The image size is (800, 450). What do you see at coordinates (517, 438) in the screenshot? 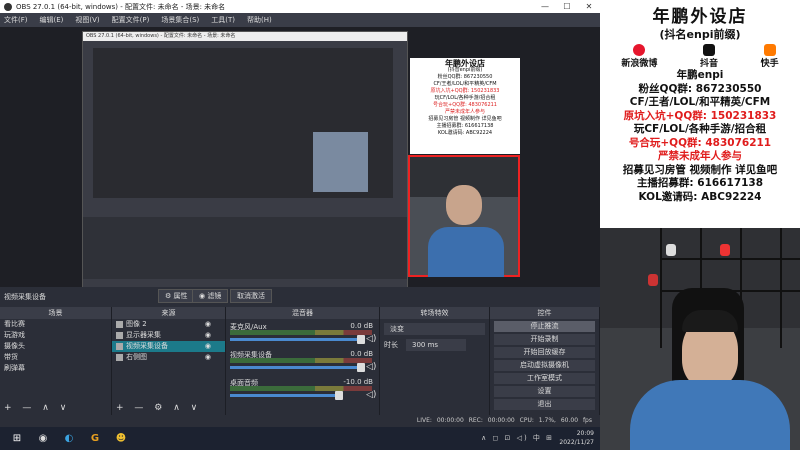
I see `tray-icons: ∧ ◻ ⊡ ◁) 中 ⊞` at bounding box center [517, 438].